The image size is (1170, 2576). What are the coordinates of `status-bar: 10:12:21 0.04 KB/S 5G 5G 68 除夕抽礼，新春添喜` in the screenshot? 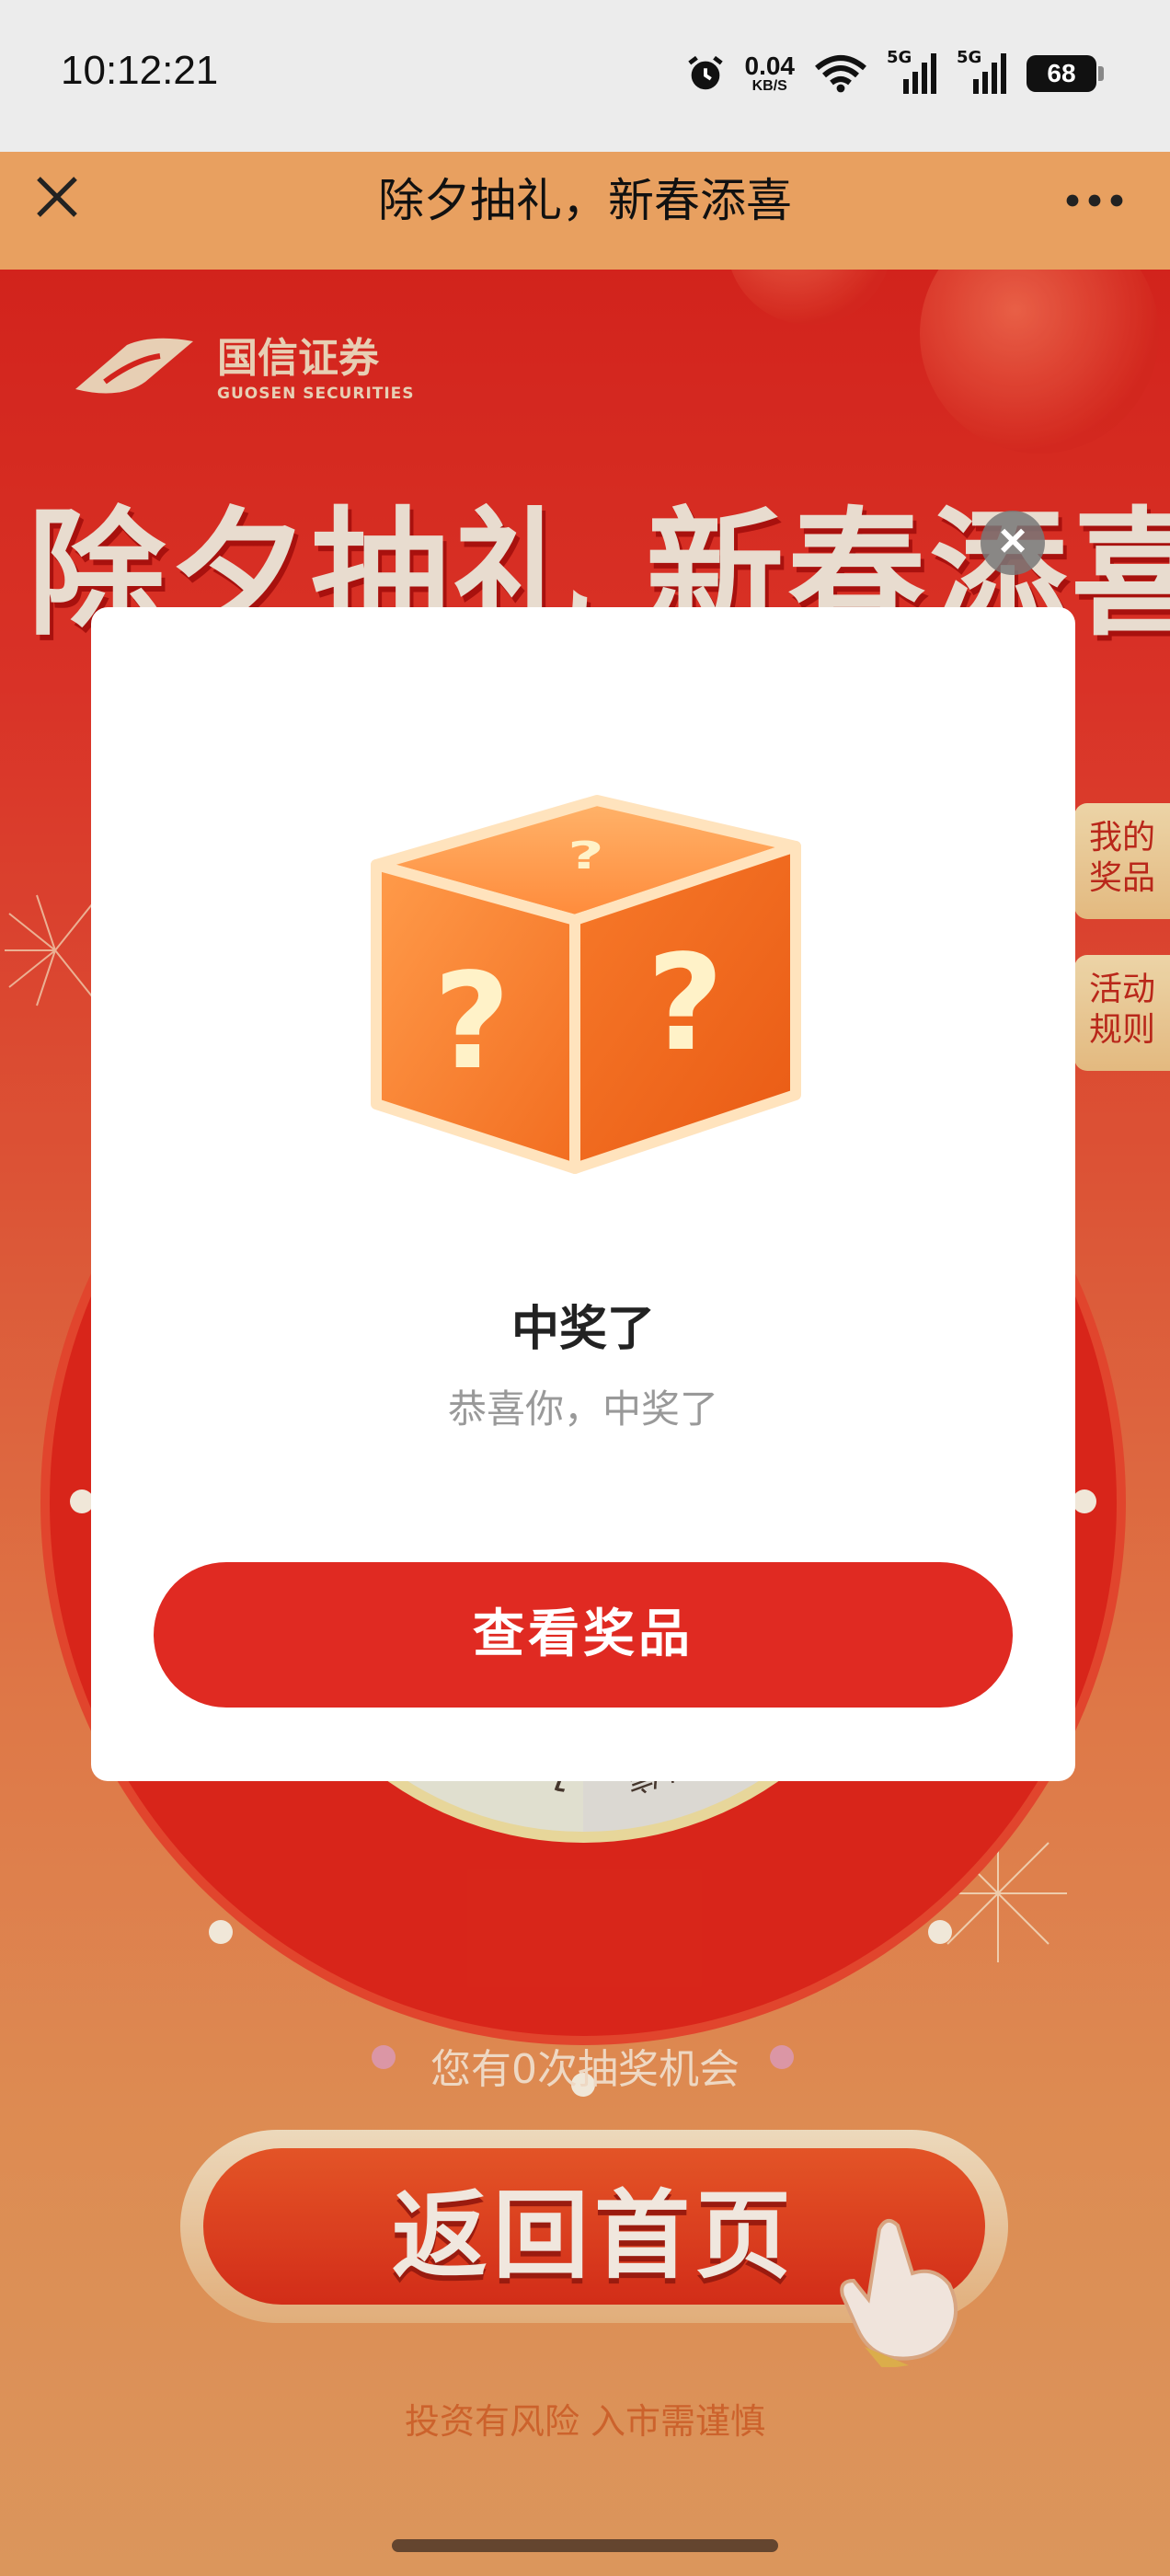 It's located at (585, 113).